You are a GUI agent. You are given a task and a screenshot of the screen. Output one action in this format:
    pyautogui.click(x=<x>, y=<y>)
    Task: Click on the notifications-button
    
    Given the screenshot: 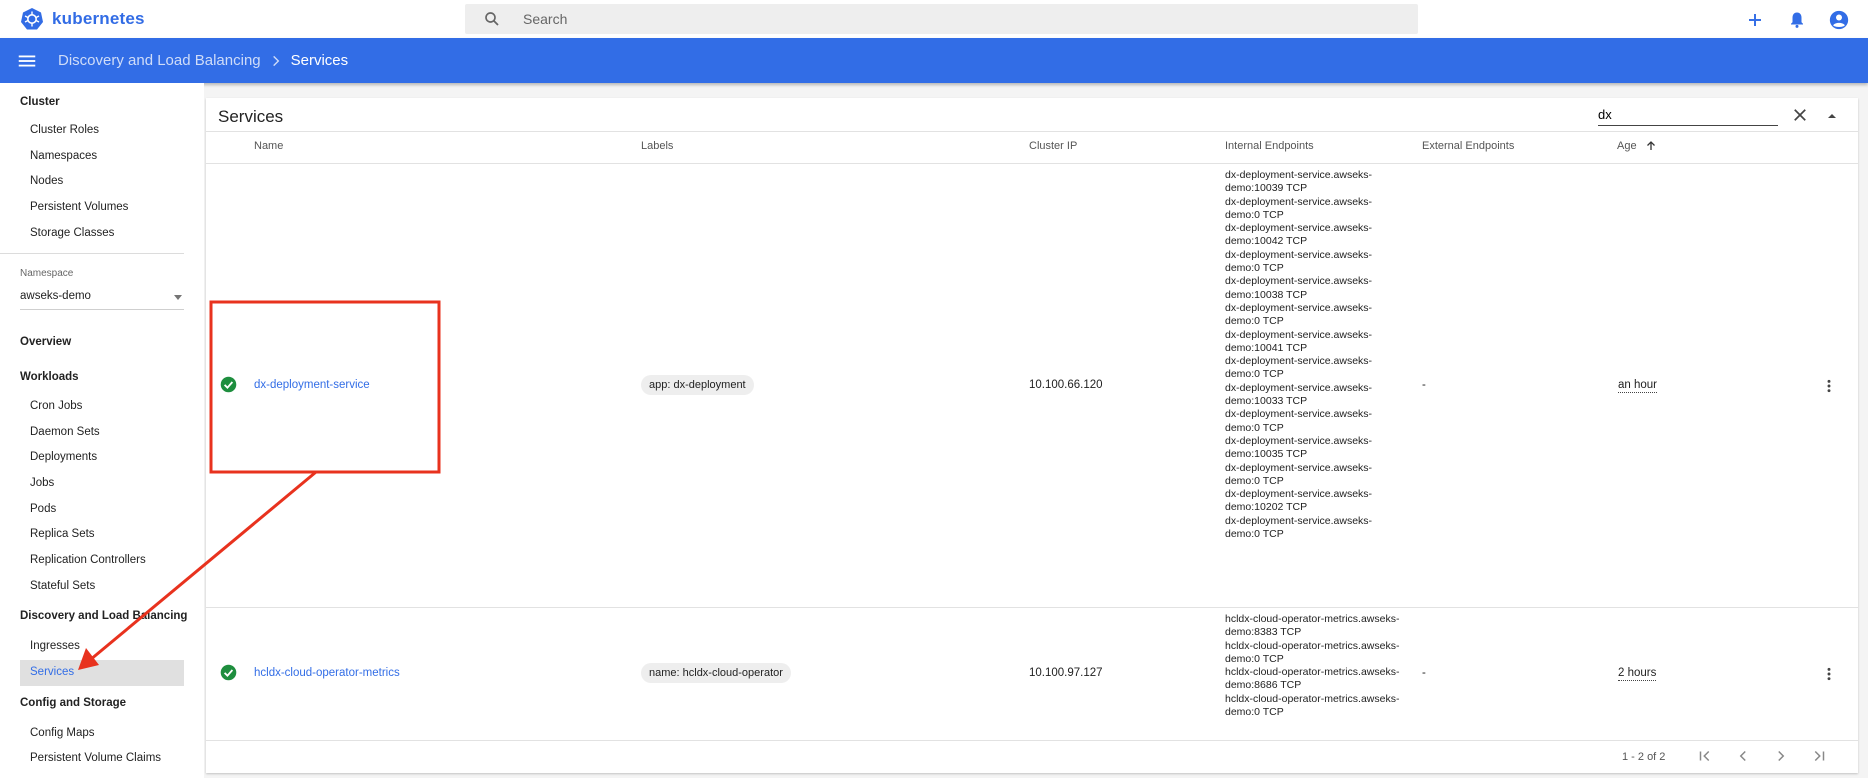 What is the action you would take?
    pyautogui.click(x=1797, y=20)
    